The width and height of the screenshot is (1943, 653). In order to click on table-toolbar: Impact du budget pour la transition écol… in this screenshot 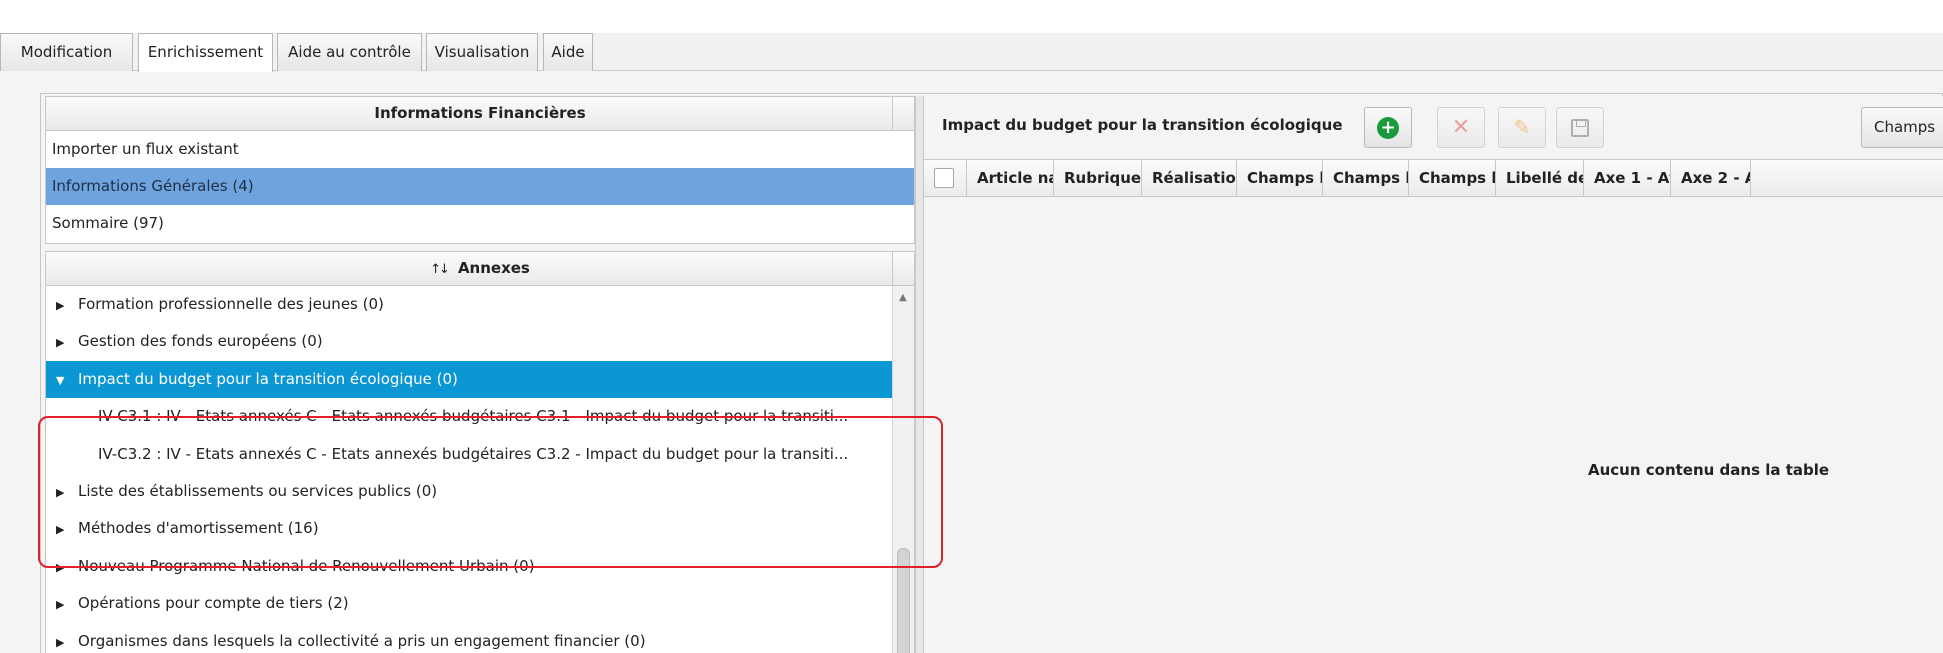, I will do `click(1433, 127)`.